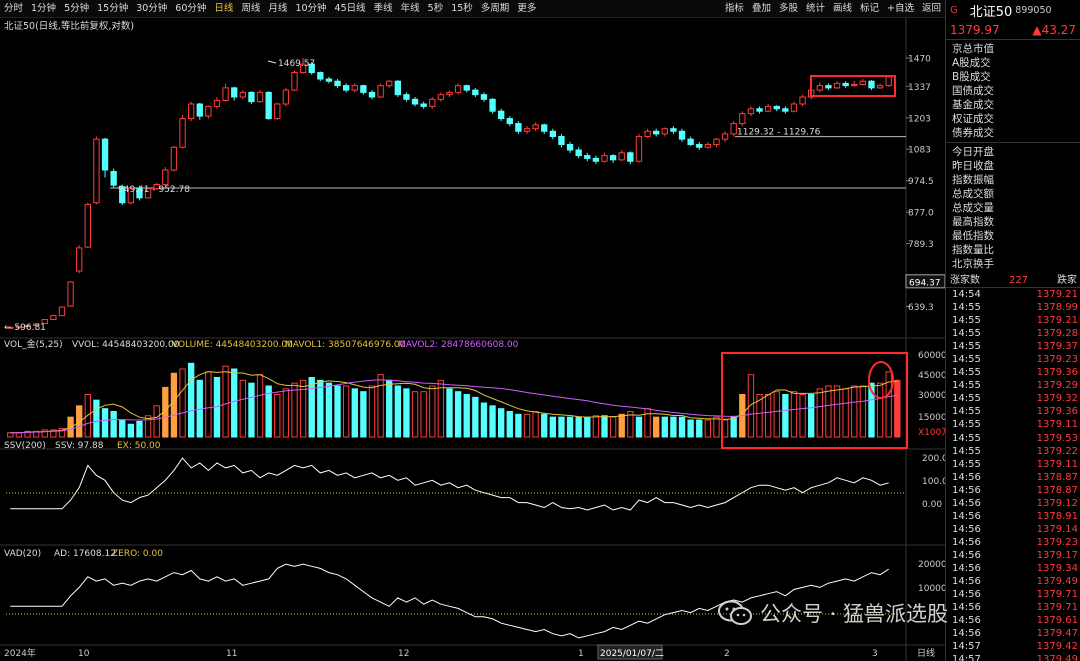 This screenshot has height=661, width=1080. I want to click on indicator-legend: AD: 17608.12, so click(85, 554).